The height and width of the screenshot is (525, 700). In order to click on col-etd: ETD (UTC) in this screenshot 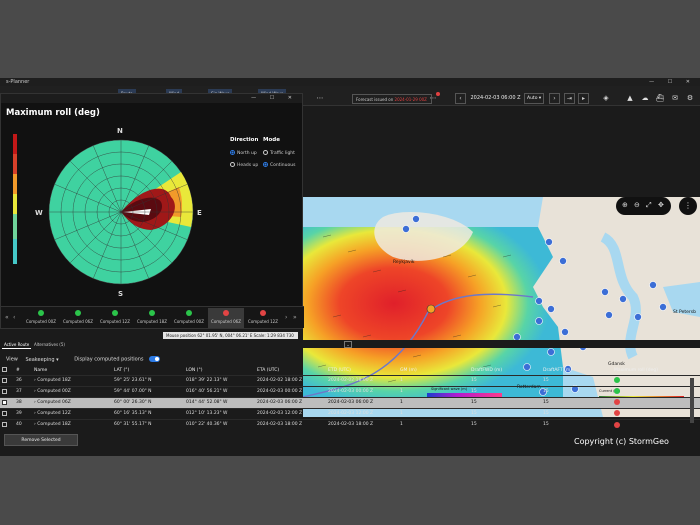, I will do `click(362, 370)`.